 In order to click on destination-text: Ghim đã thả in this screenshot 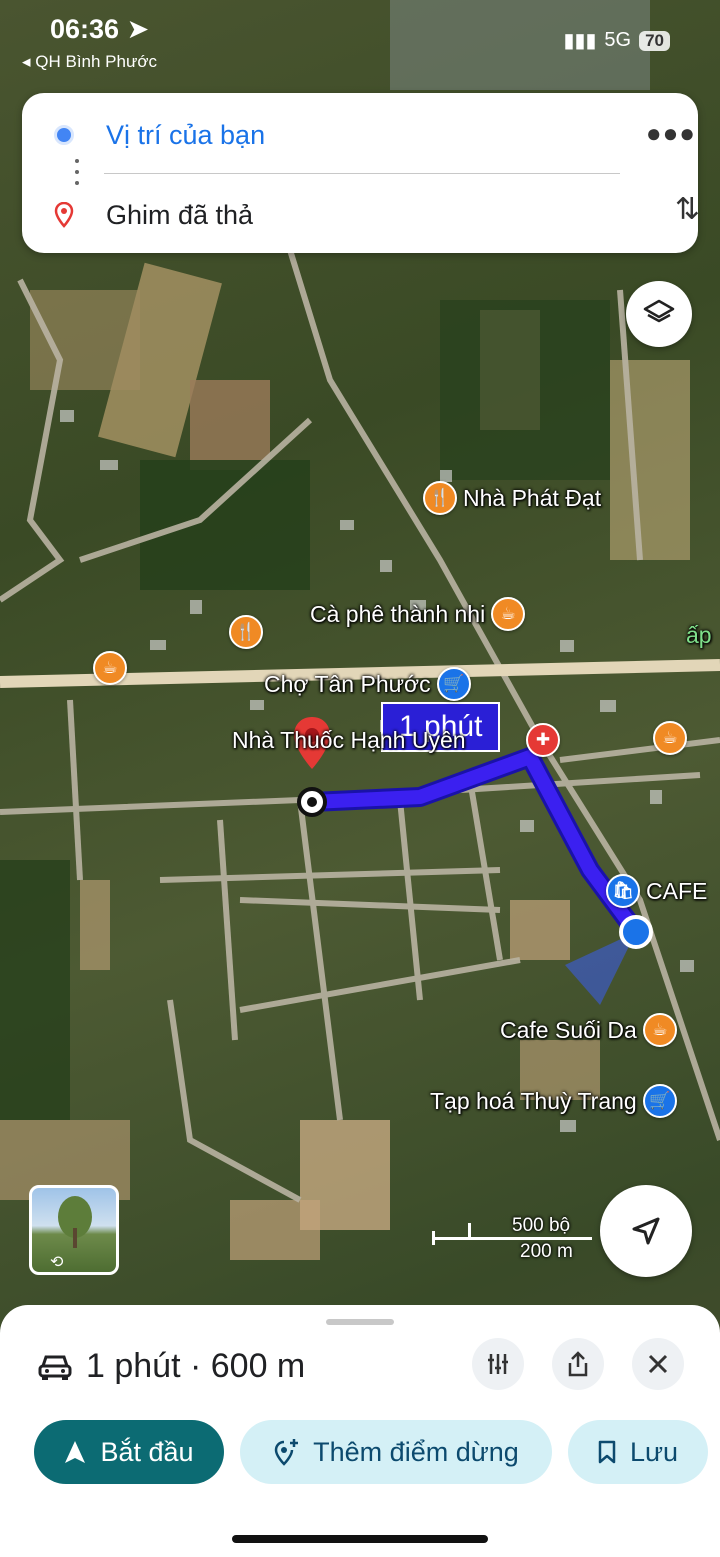, I will do `click(180, 214)`.